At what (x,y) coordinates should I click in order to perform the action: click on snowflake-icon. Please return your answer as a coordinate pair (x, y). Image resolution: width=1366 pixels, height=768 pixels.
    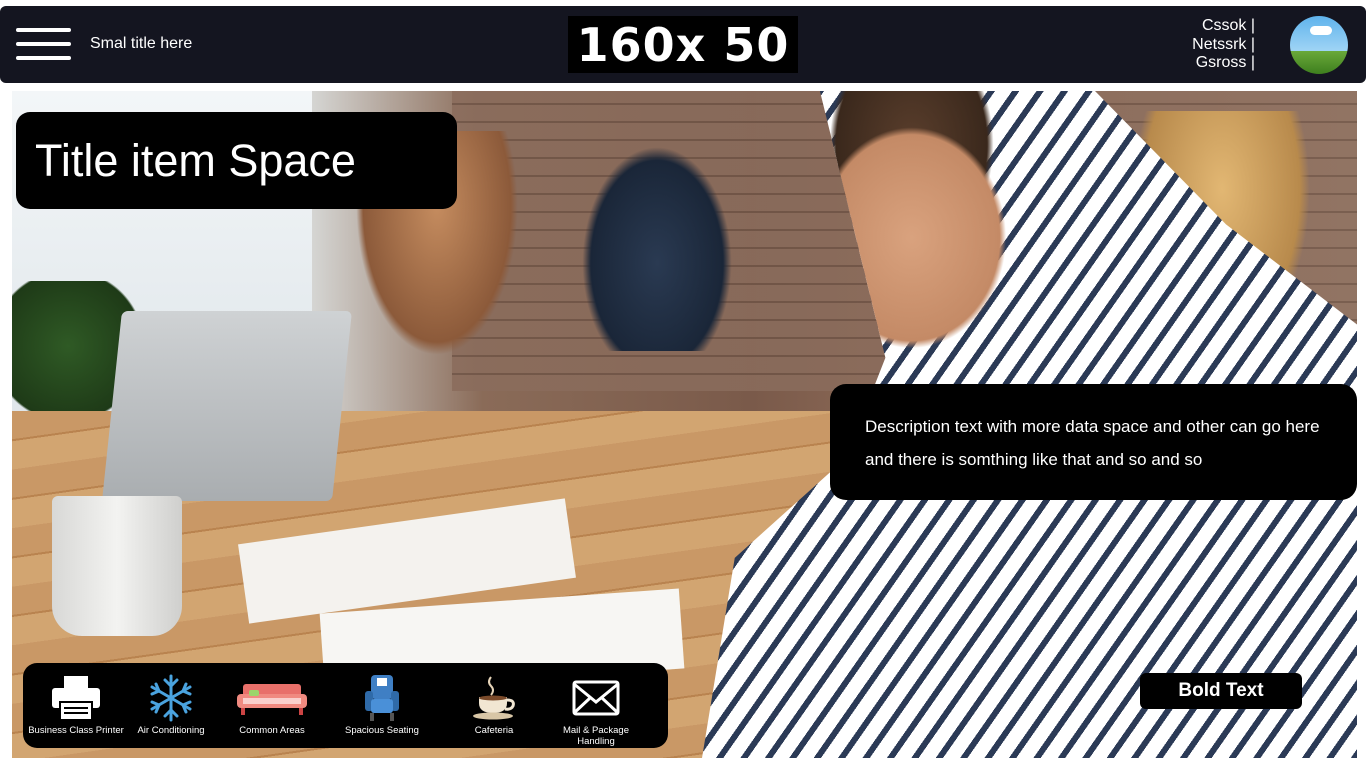
    Looking at the image, I should click on (171, 698).